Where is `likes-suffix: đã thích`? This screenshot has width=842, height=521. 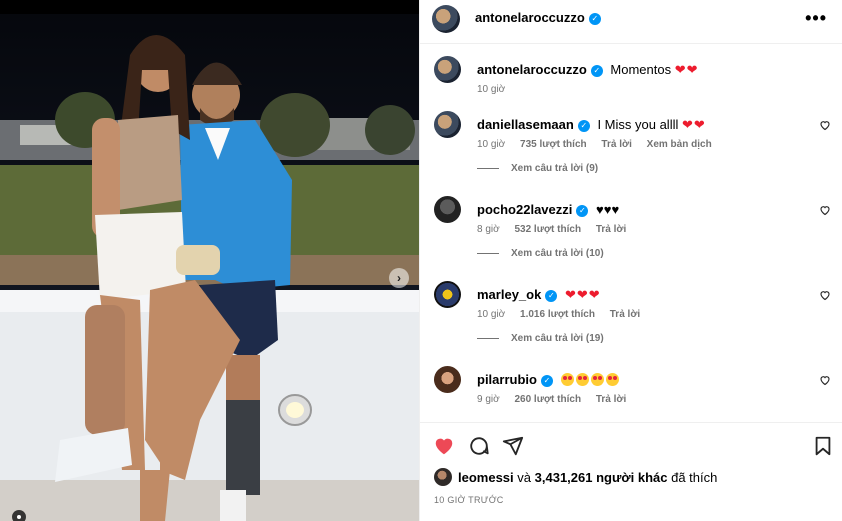 likes-suffix: đã thích is located at coordinates (694, 477).